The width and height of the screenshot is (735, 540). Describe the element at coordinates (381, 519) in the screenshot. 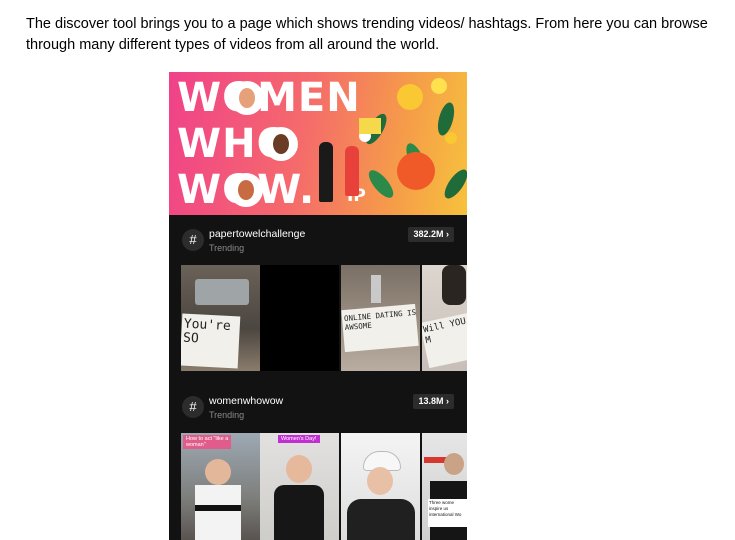

I see `jacket-illustration` at that location.